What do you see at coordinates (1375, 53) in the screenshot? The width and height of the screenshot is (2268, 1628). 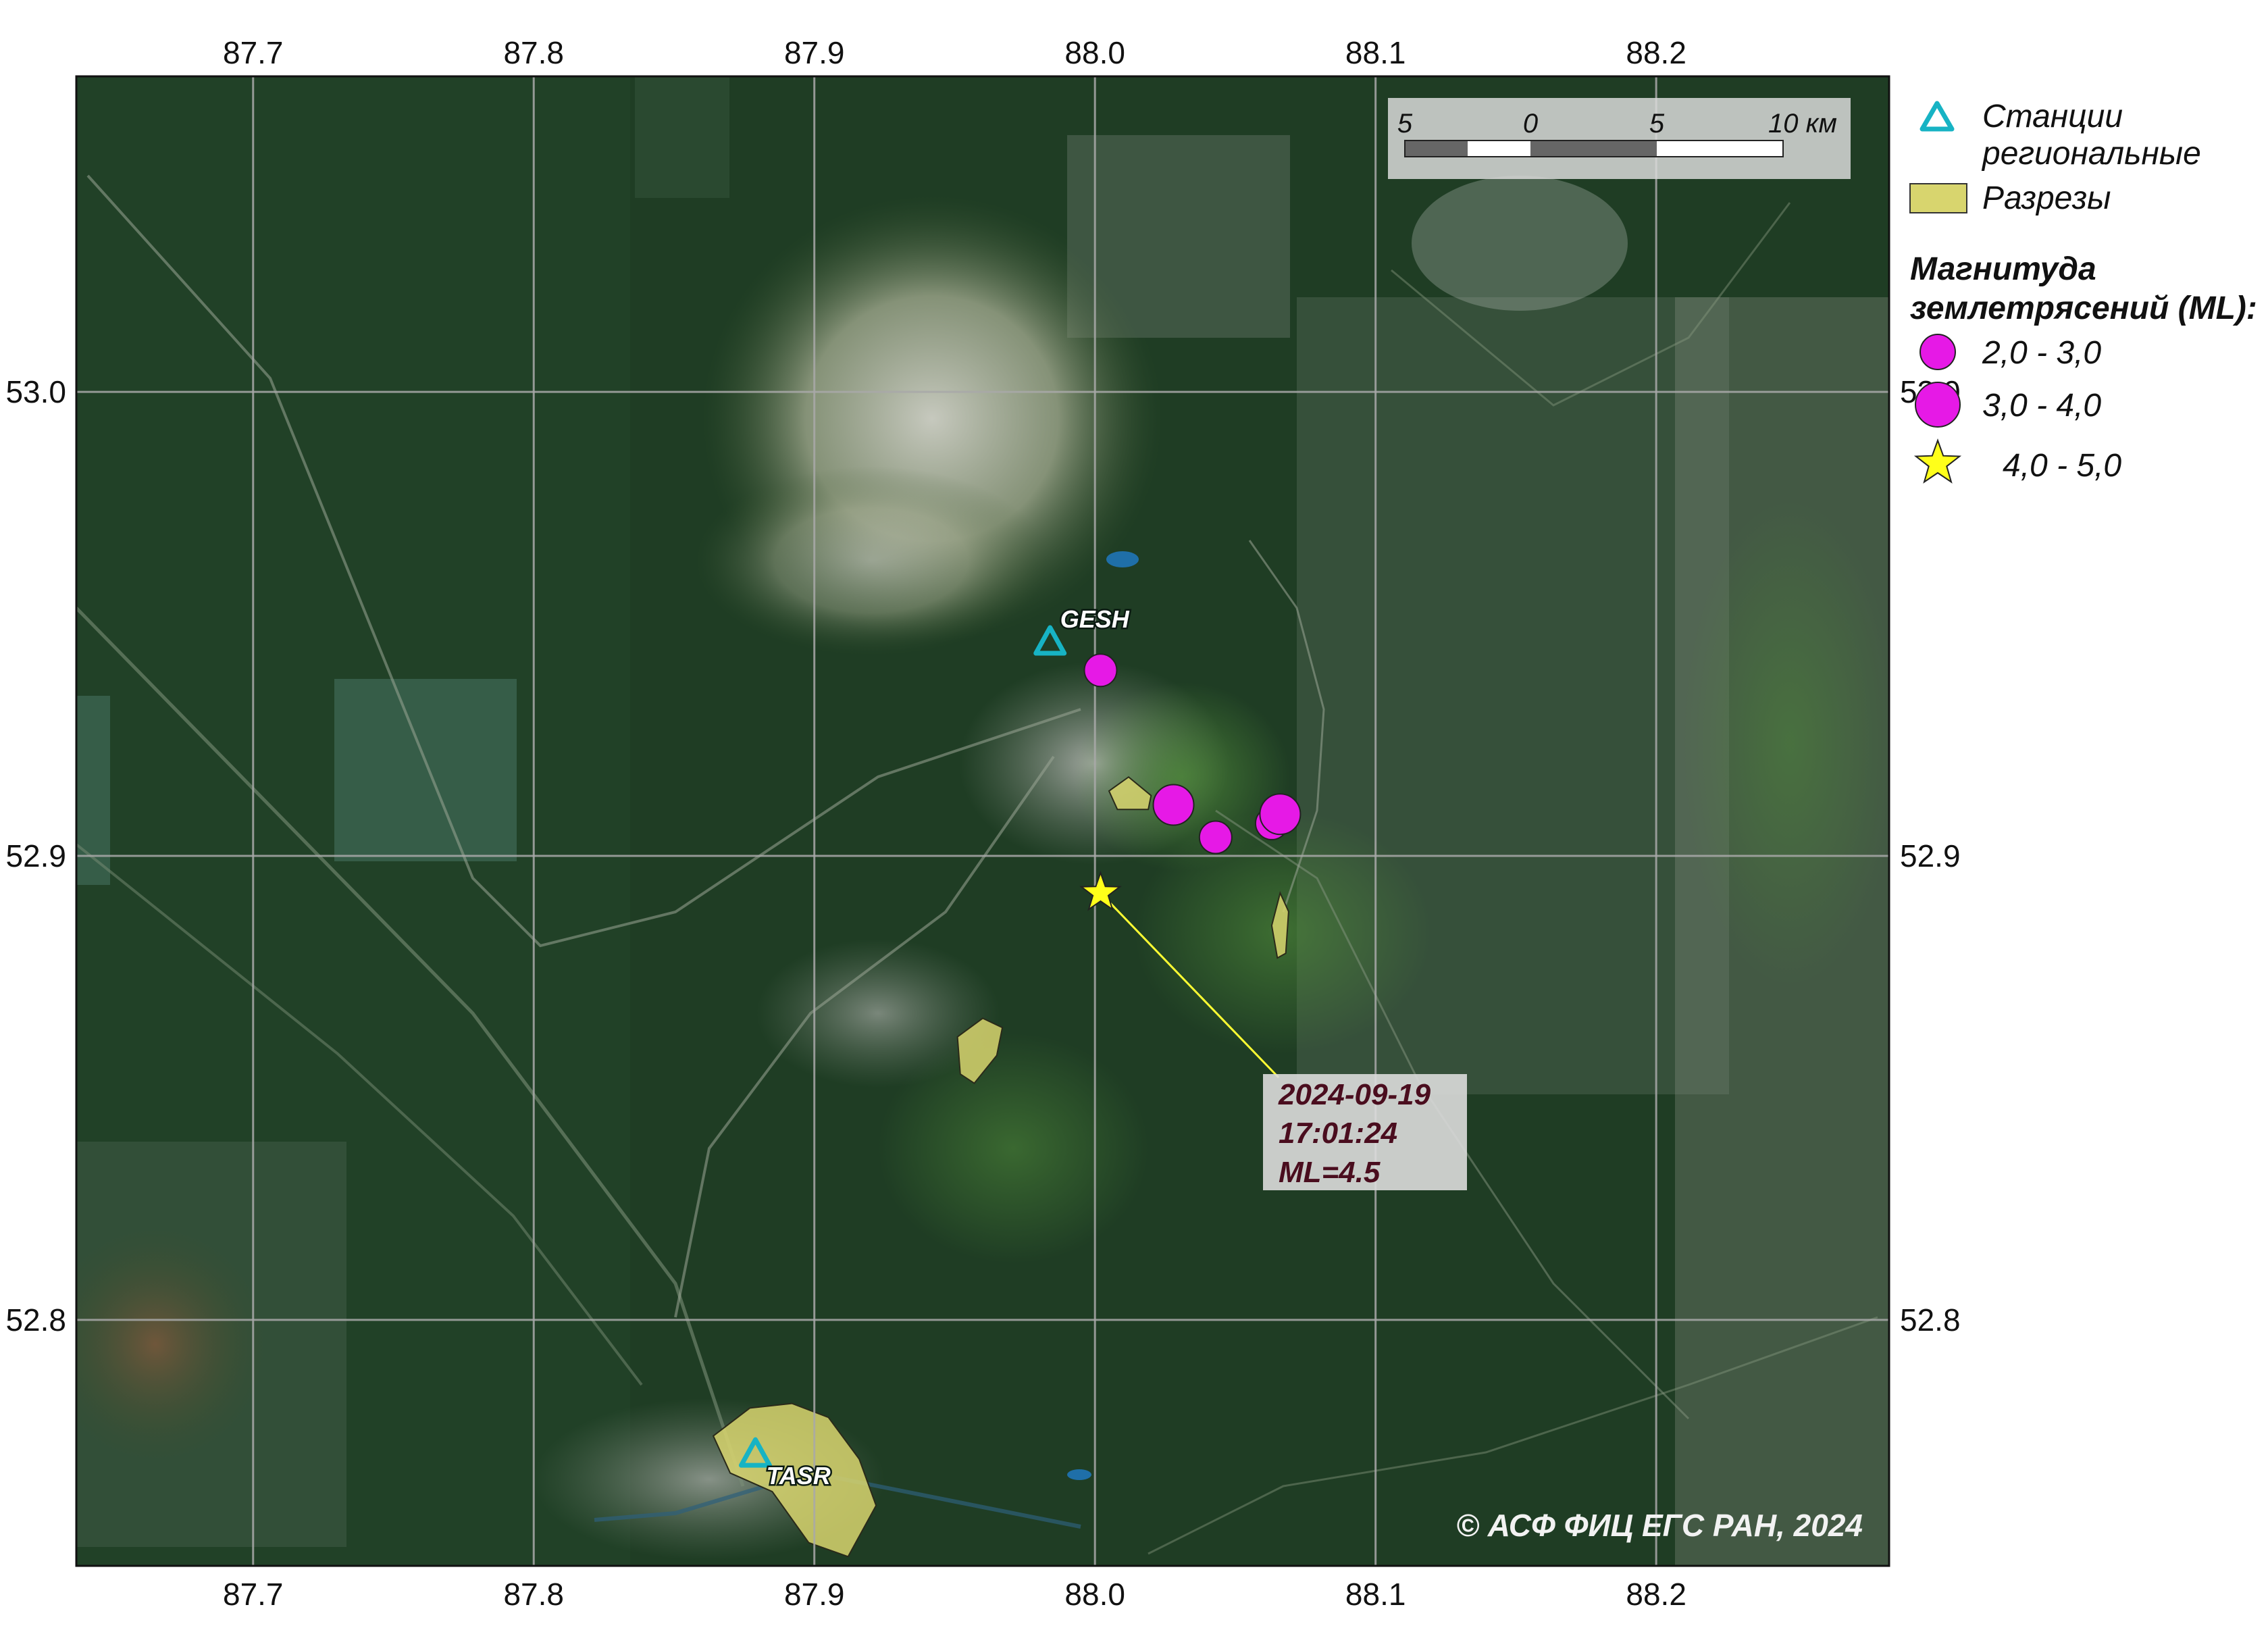 I see `tick-label-lon-top-88.1: 88.1` at bounding box center [1375, 53].